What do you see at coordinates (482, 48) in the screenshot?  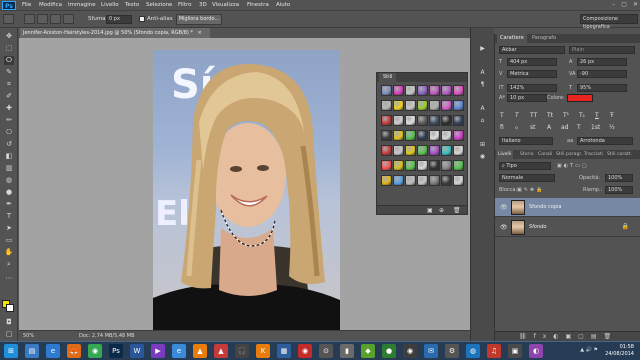 I see `play-icon: ▶` at bounding box center [482, 48].